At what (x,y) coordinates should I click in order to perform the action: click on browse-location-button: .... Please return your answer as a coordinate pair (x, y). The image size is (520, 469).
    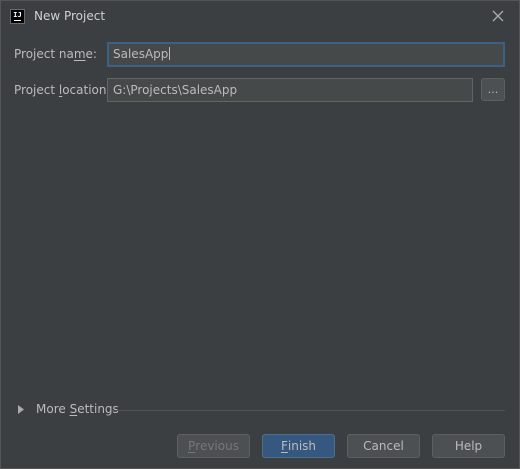
    Looking at the image, I should click on (493, 89).